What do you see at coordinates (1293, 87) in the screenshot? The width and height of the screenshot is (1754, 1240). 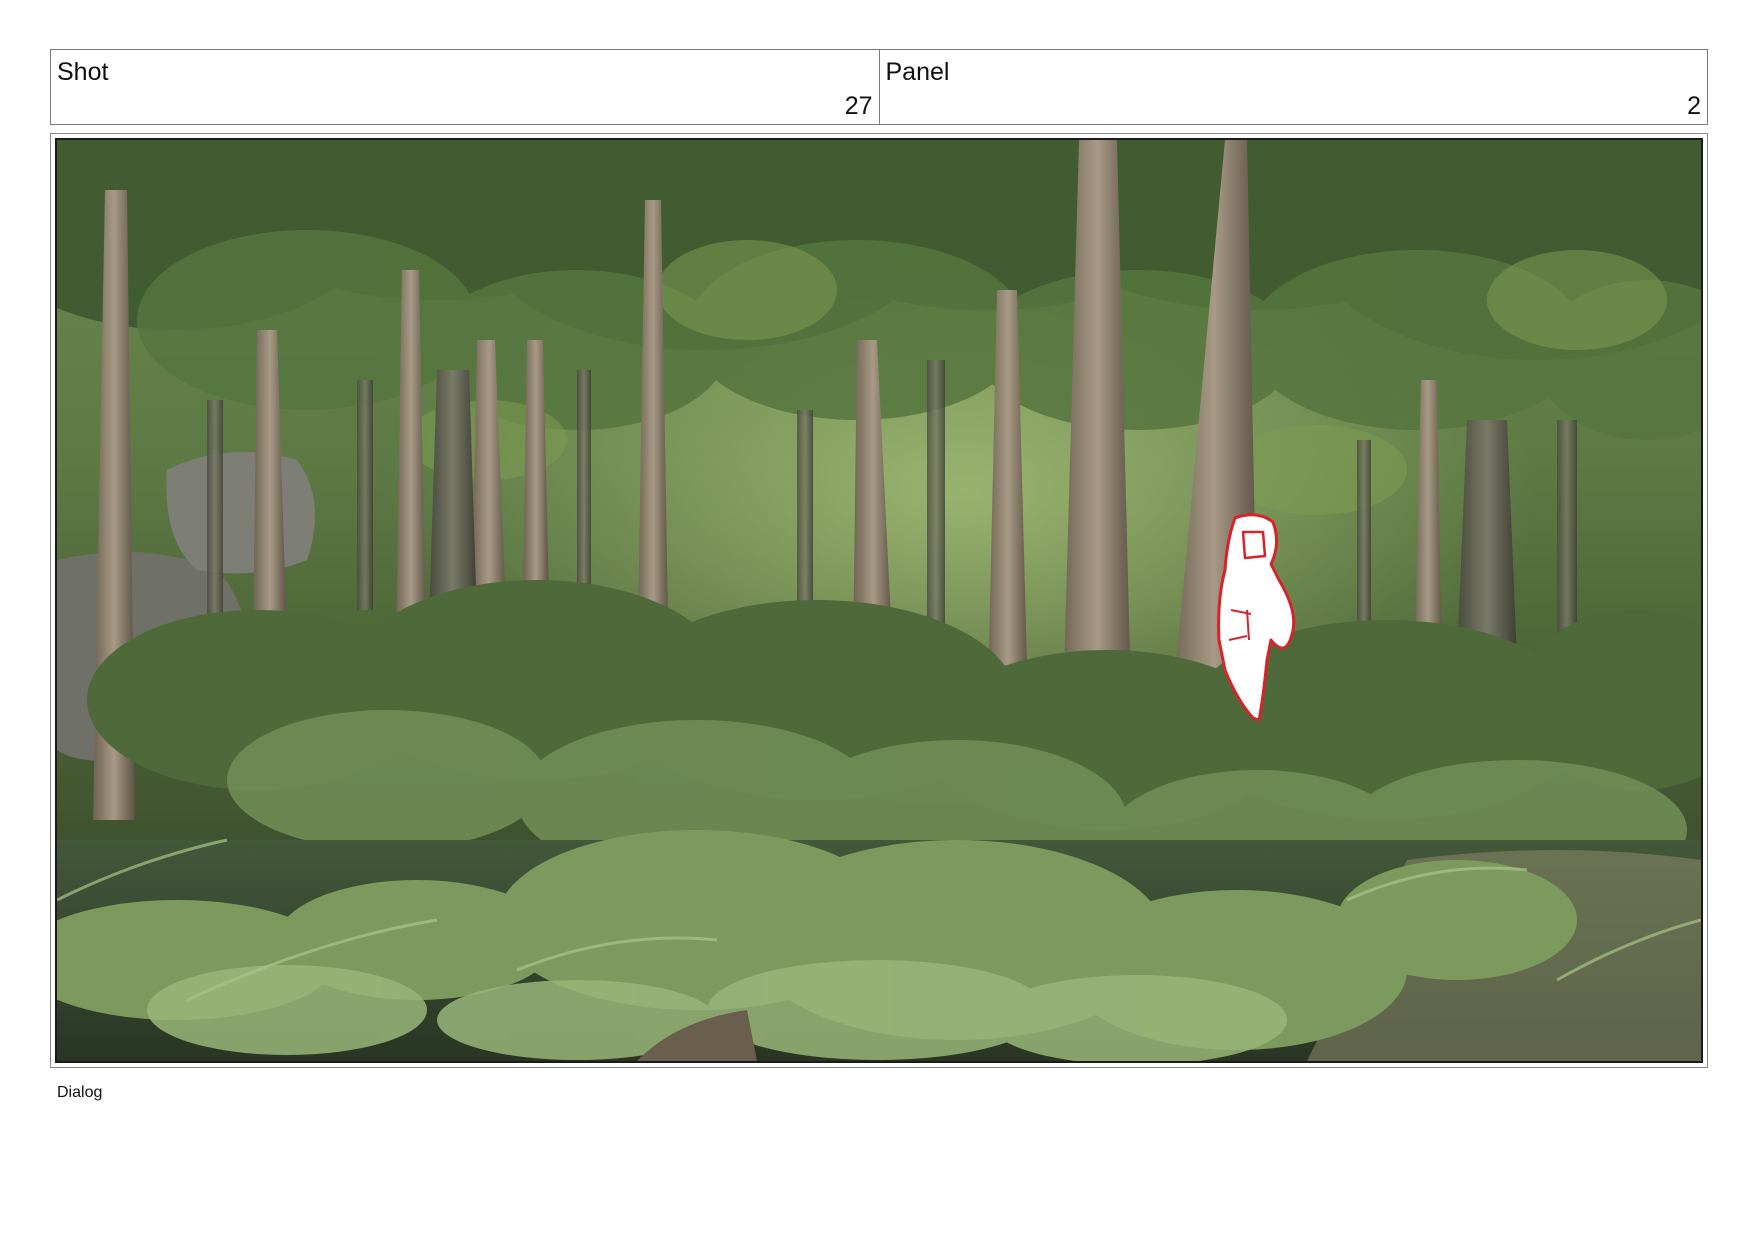 I see `panel-cell: Panel 2` at bounding box center [1293, 87].